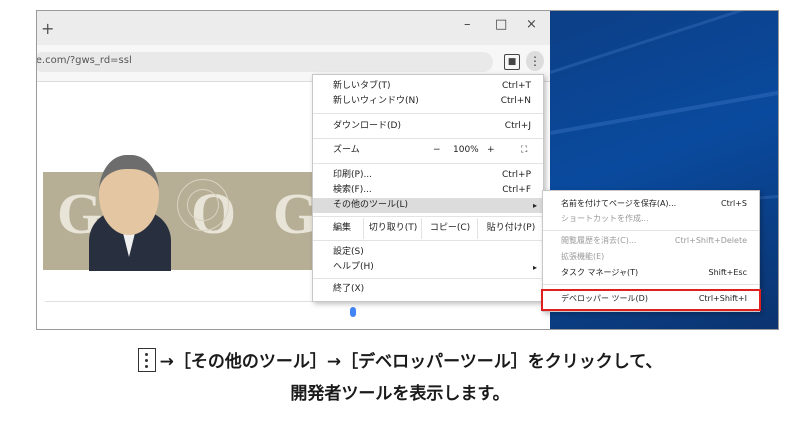 Image resolution: width=800 pixels, height=425 pixels. What do you see at coordinates (501, 24) in the screenshot?
I see `maximize-button: □` at bounding box center [501, 24].